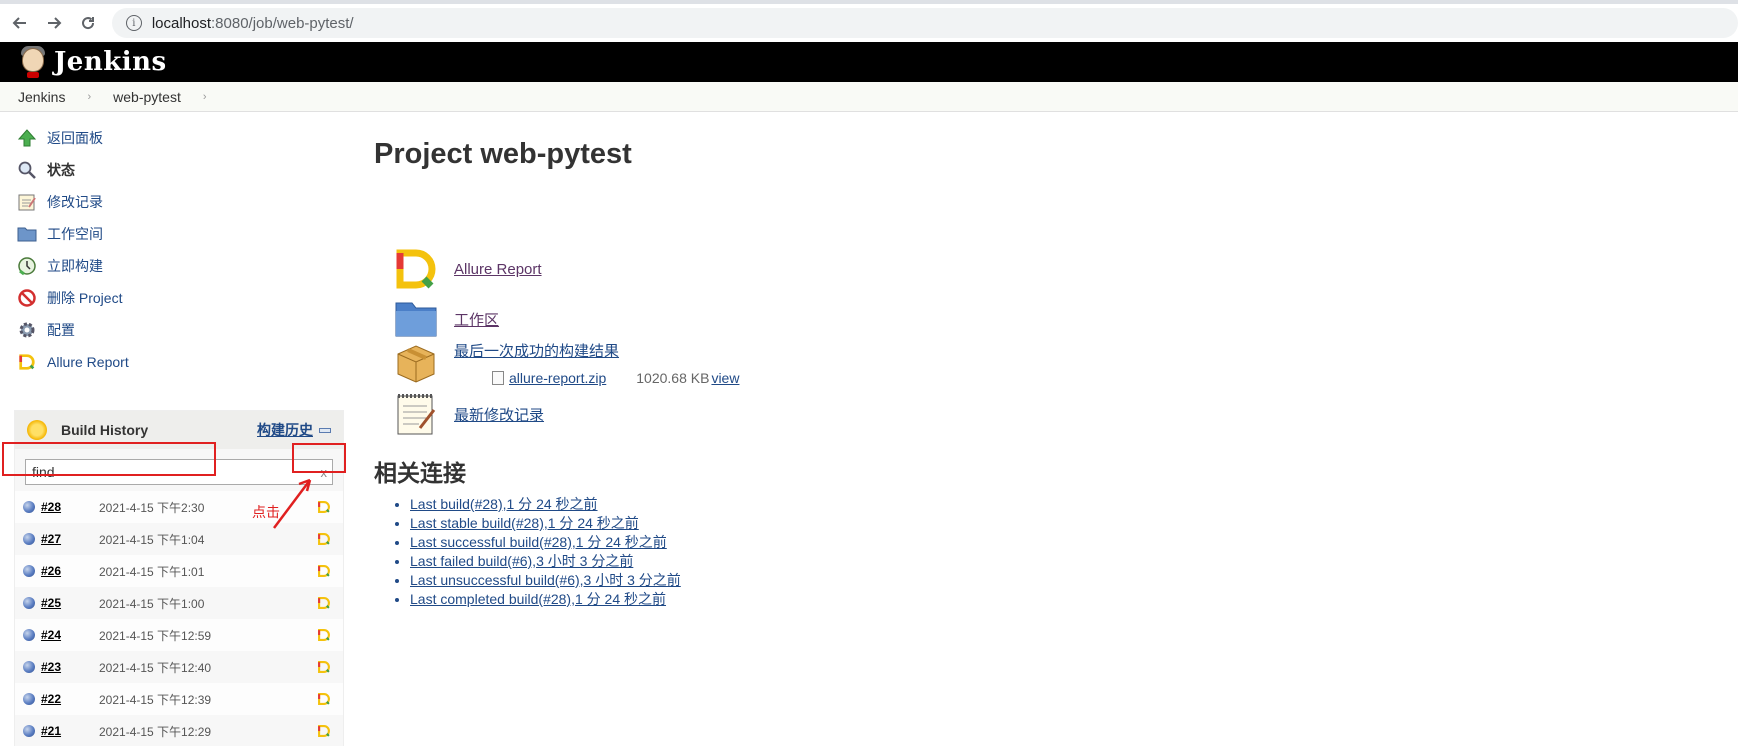 Image resolution: width=1738 pixels, height=746 pixels. I want to click on permalink-last-completed: Last completed build(#28),1 分 24 秒之前, so click(538, 599).